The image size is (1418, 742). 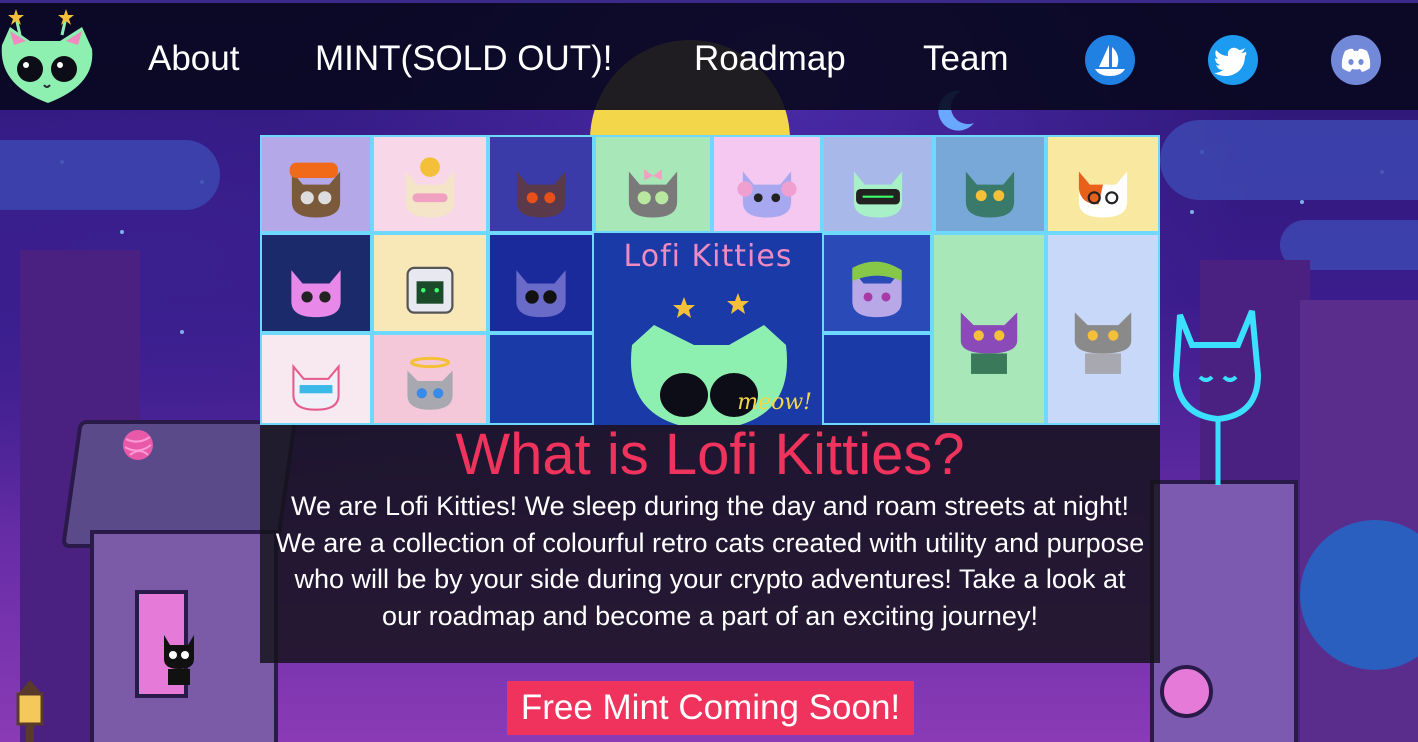 What do you see at coordinates (30, 711) in the screenshot?
I see `lantern-icon` at bounding box center [30, 711].